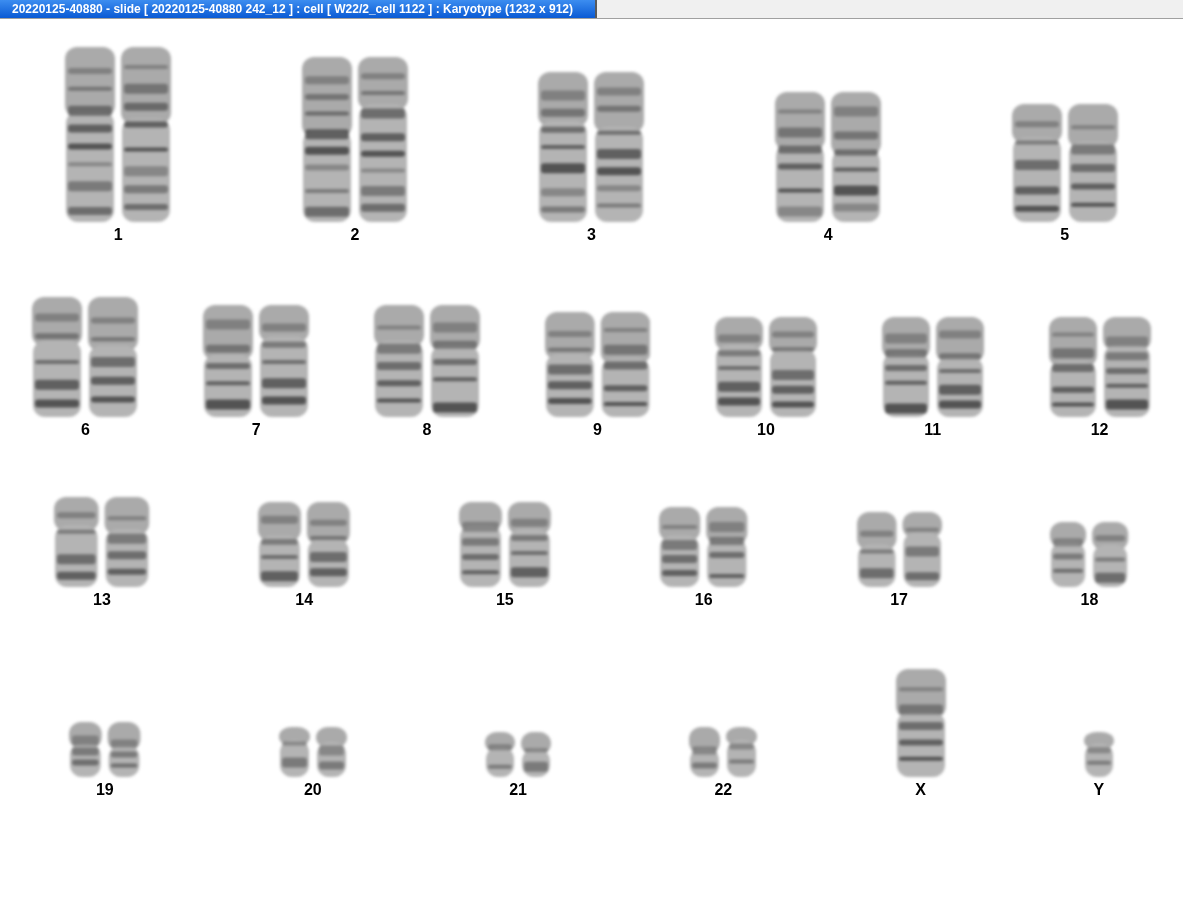 This screenshot has width=1183, height=899. What do you see at coordinates (427, 430) in the screenshot?
I see `chromosome-label: 8` at bounding box center [427, 430].